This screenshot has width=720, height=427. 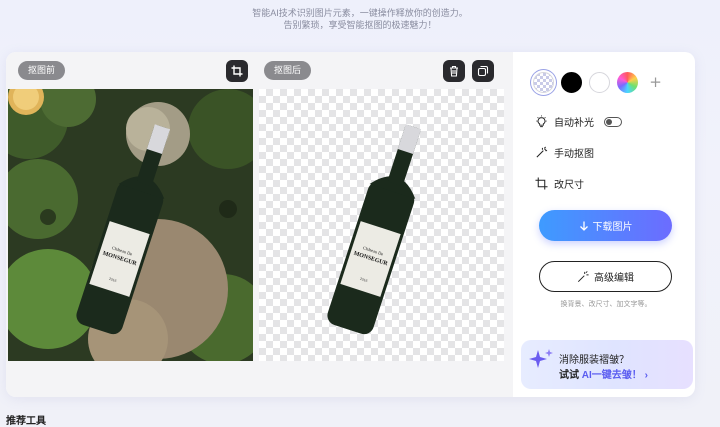 I want to click on arrow-down-icon, so click(x=583, y=226).